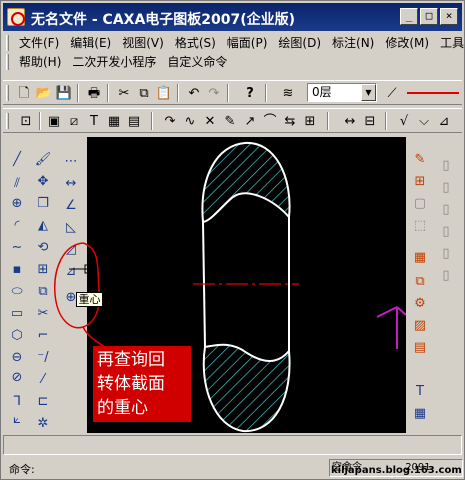 The height and width of the screenshot is (480, 465). What do you see at coordinates (195, 43) in the screenshot?
I see `menu-format: 格式(S)` at bounding box center [195, 43].